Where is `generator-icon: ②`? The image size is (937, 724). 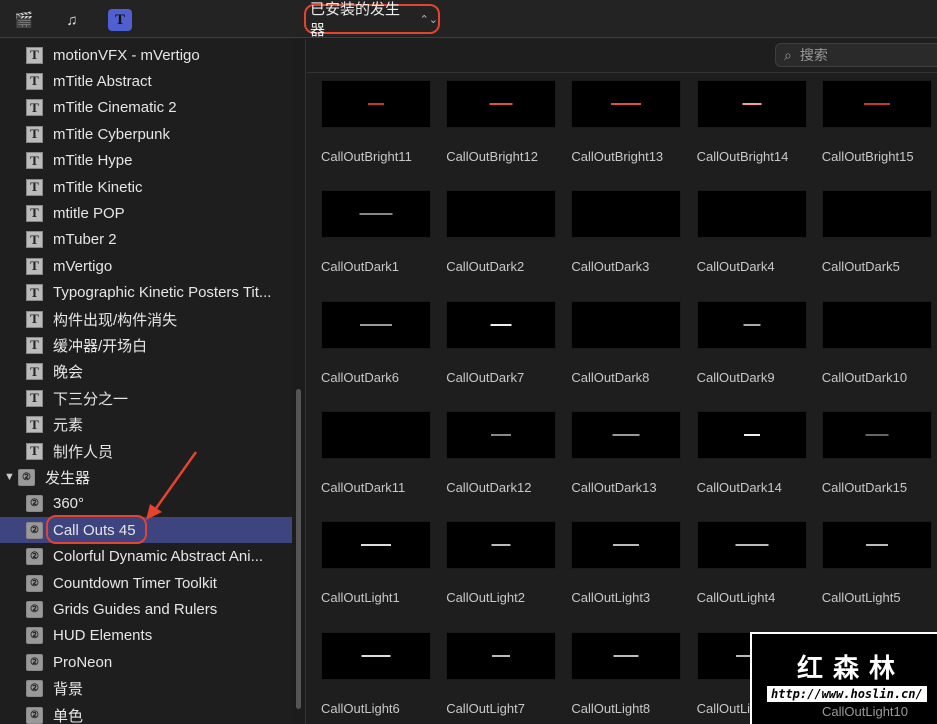 generator-icon: ② is located at coordinates (34, 636).